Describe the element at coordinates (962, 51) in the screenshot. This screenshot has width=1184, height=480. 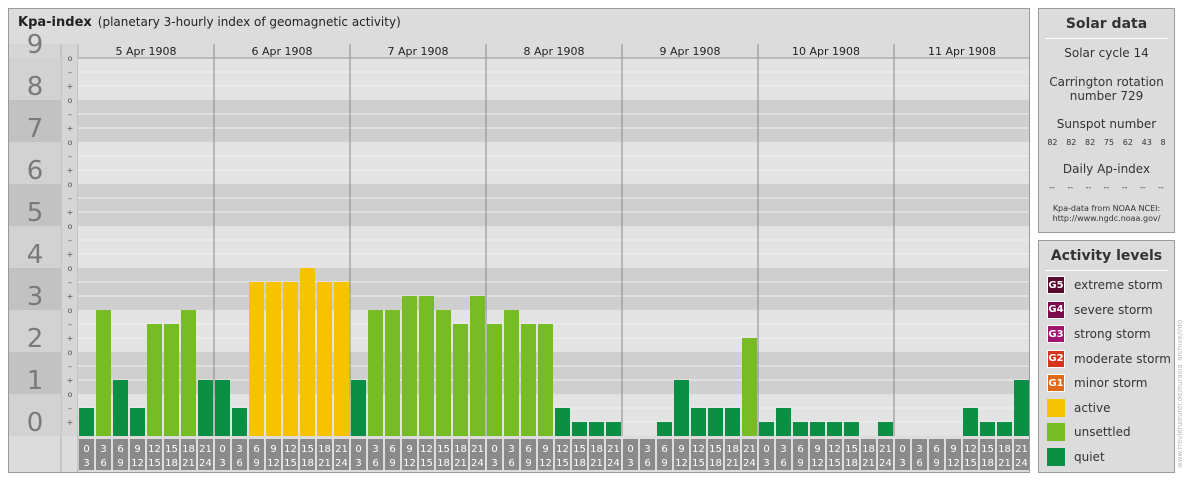
I see `day-label: 11 Apr 1908` at that location.